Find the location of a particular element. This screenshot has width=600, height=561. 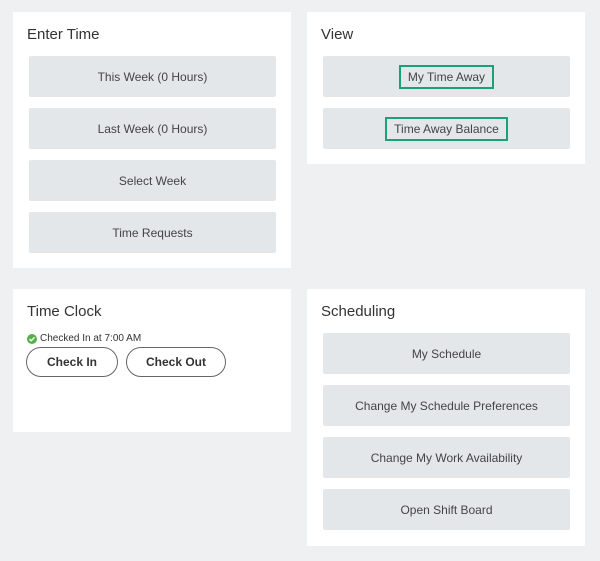

open-shift-board-button: Open Shift Board is located at coordinates (446, 509).